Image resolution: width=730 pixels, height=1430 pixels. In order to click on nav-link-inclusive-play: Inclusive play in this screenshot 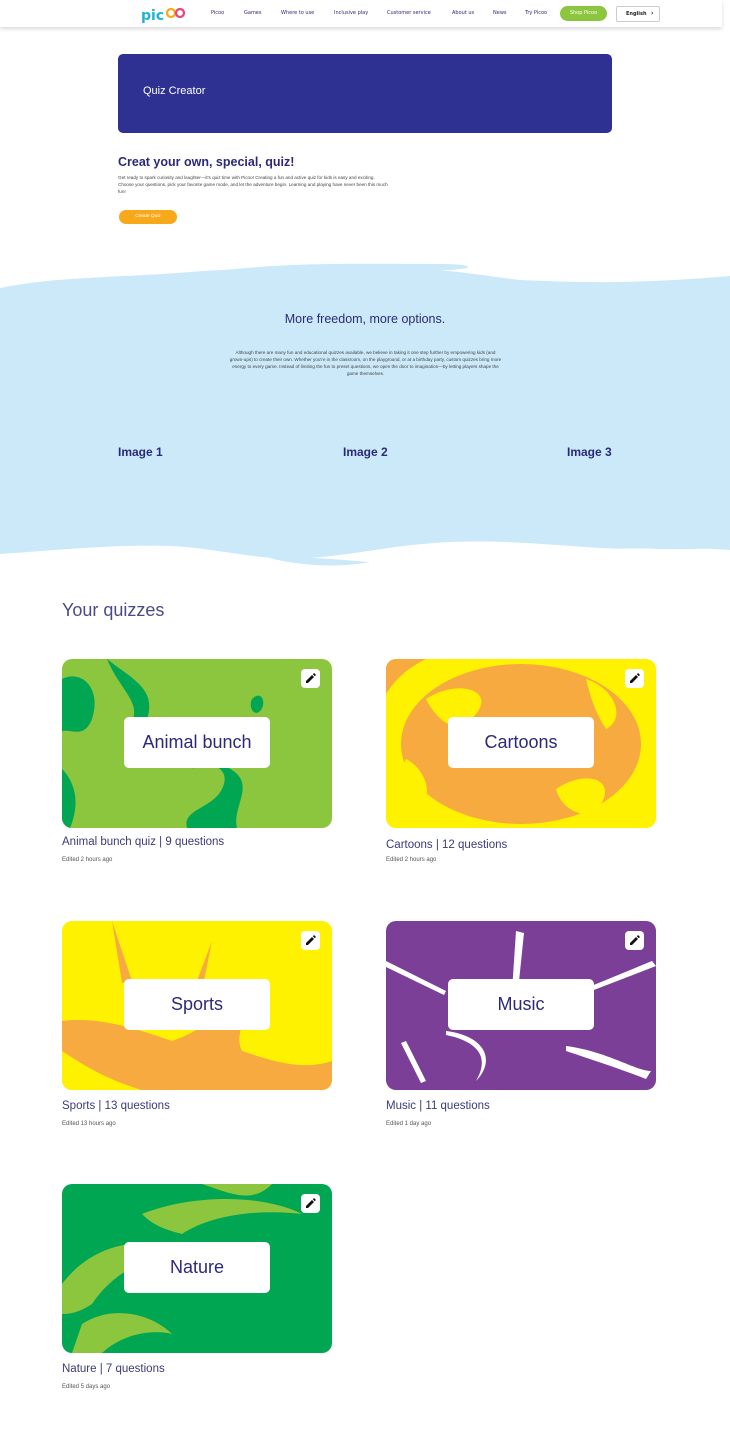, I will do `click(351, 13)`.